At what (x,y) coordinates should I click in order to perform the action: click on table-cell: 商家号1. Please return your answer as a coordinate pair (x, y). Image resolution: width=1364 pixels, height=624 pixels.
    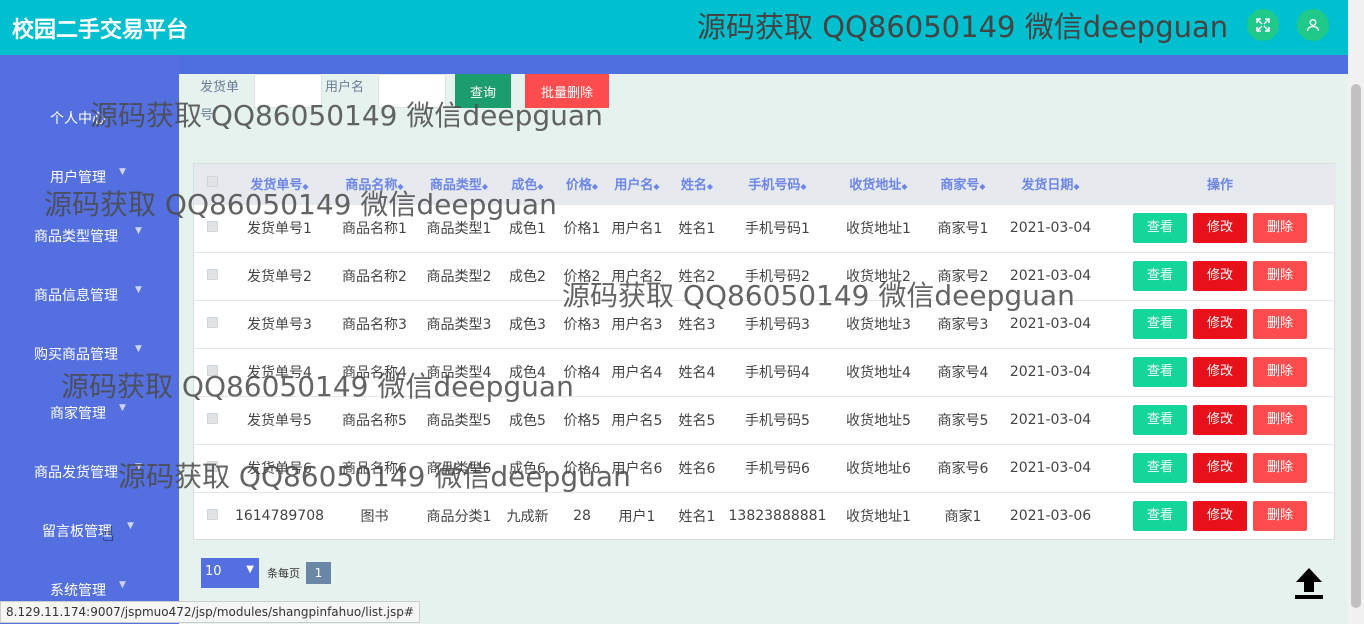
    Looking at the image, I should click on (963, 229).